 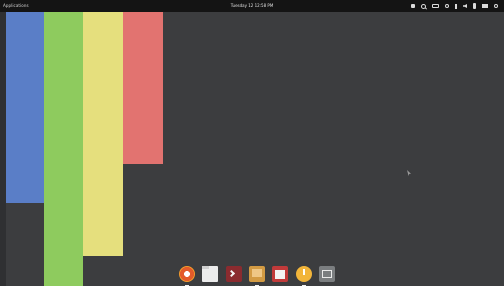 What do you see at coordinates (326, 273) in the screenshot?
I see `settings-icon` at bounding box center [326, 273].